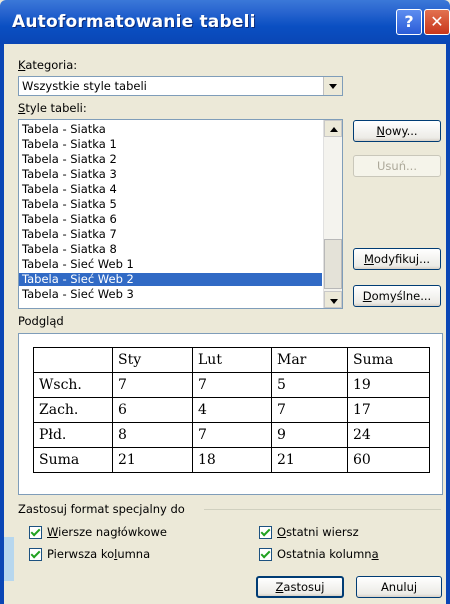 The height and width of the screenshot is (604, 450). Describe the element at coordinates (73, 360) in the screenshot. I see `table-cell` at that location.